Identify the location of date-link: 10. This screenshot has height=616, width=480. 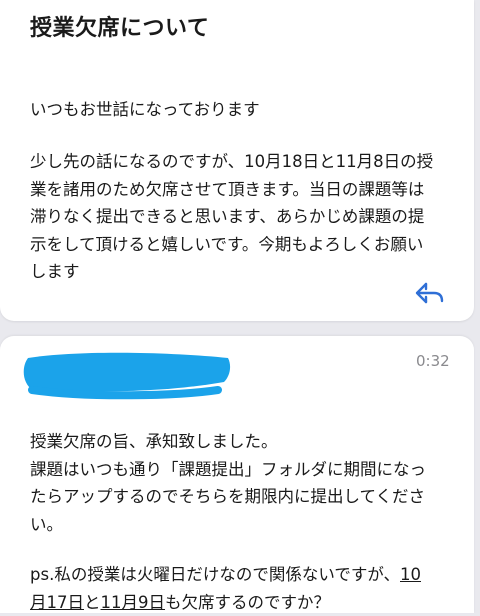
(410, 574).